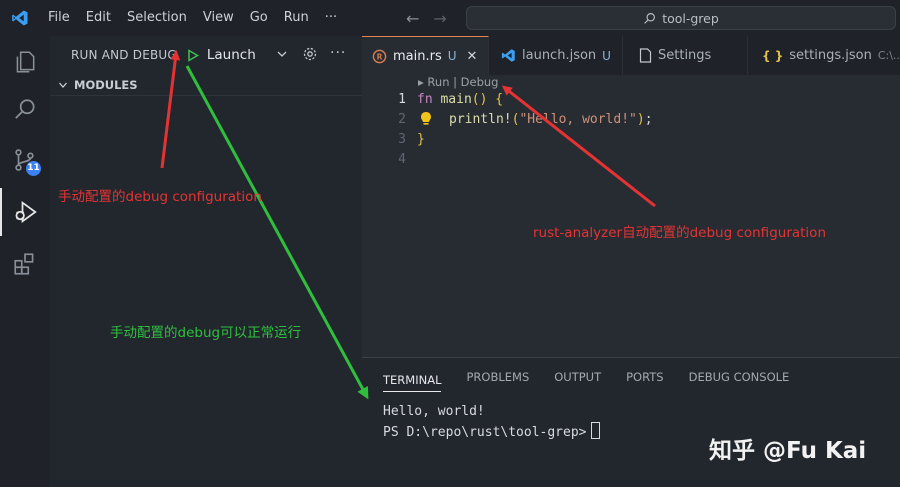 This screenshot has width=900, height=487. What do you see at coordinates (33, 168) in the screenshot?
I see `source-control-badge: 11` at bounding box center [33, 168].